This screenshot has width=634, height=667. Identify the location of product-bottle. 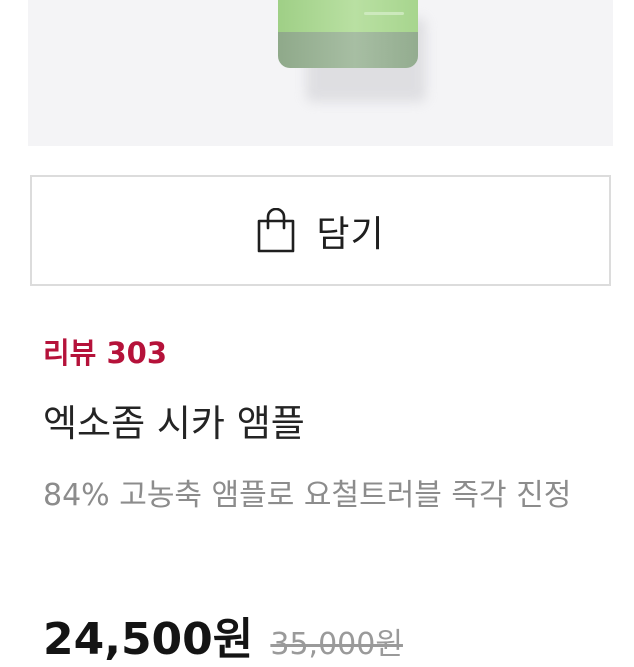
(348, 34).